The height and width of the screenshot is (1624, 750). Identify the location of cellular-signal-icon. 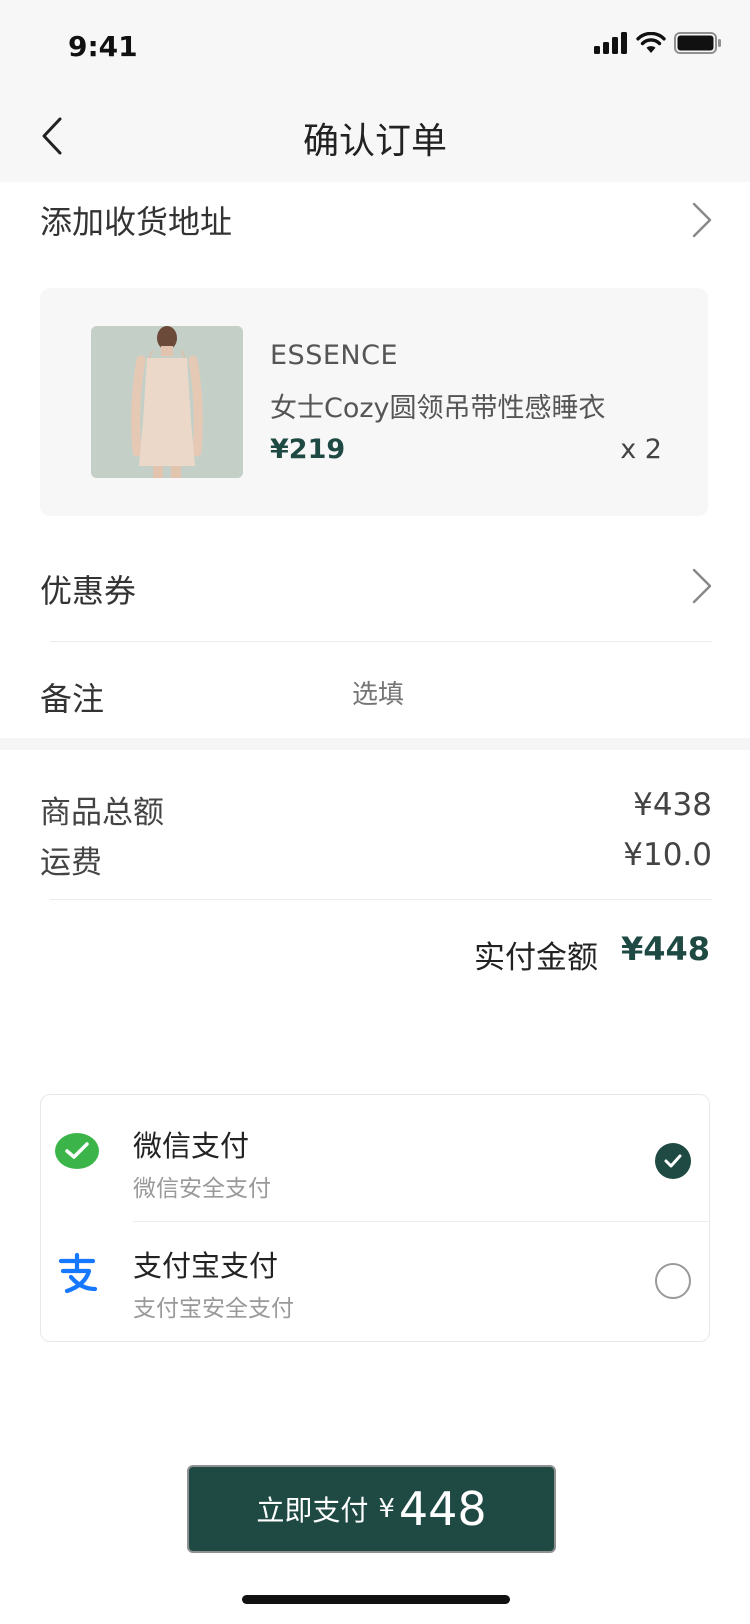
(610, 43).